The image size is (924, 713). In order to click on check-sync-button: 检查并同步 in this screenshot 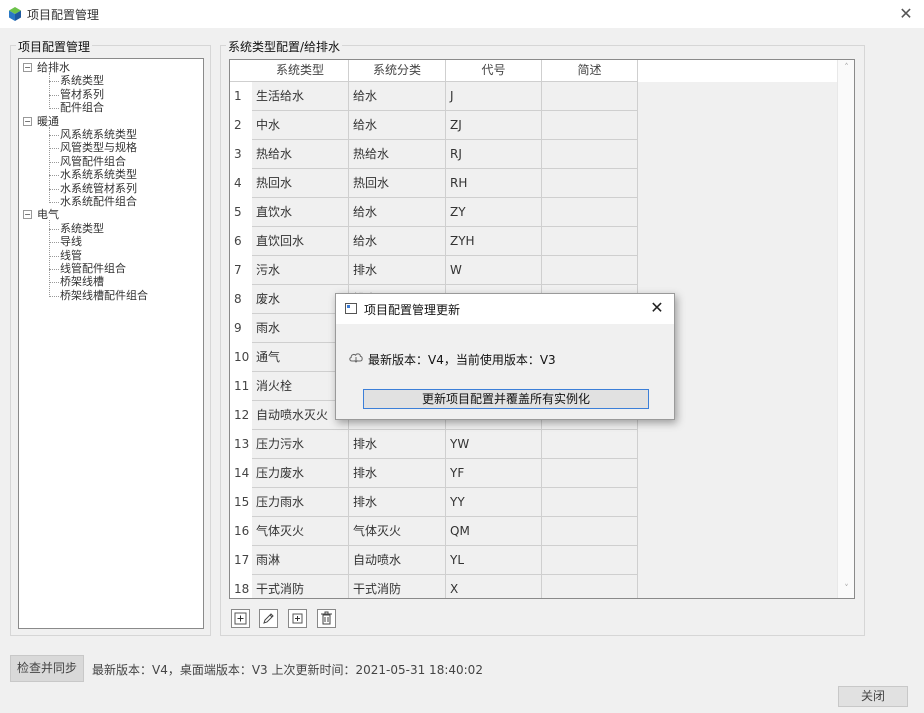, I will do `click(47, 668)`.